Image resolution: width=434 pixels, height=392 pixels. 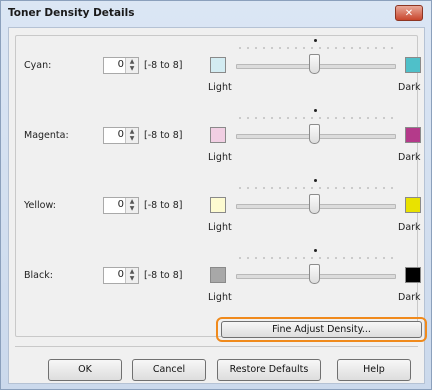 What do you see at coordinates (374, 370) in the screenshot?
I see `help-button: Help` at bounding box center [374, 370].